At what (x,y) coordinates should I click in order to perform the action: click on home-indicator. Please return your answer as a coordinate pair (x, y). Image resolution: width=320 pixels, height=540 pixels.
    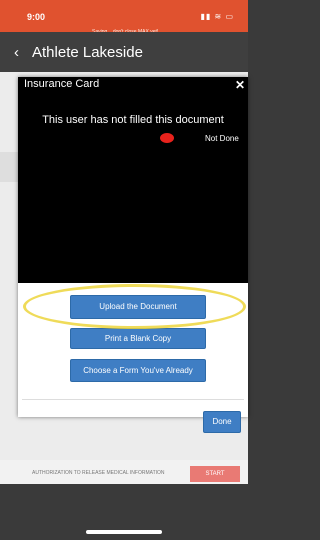
    Looking at the image, I should click on (124, 532).